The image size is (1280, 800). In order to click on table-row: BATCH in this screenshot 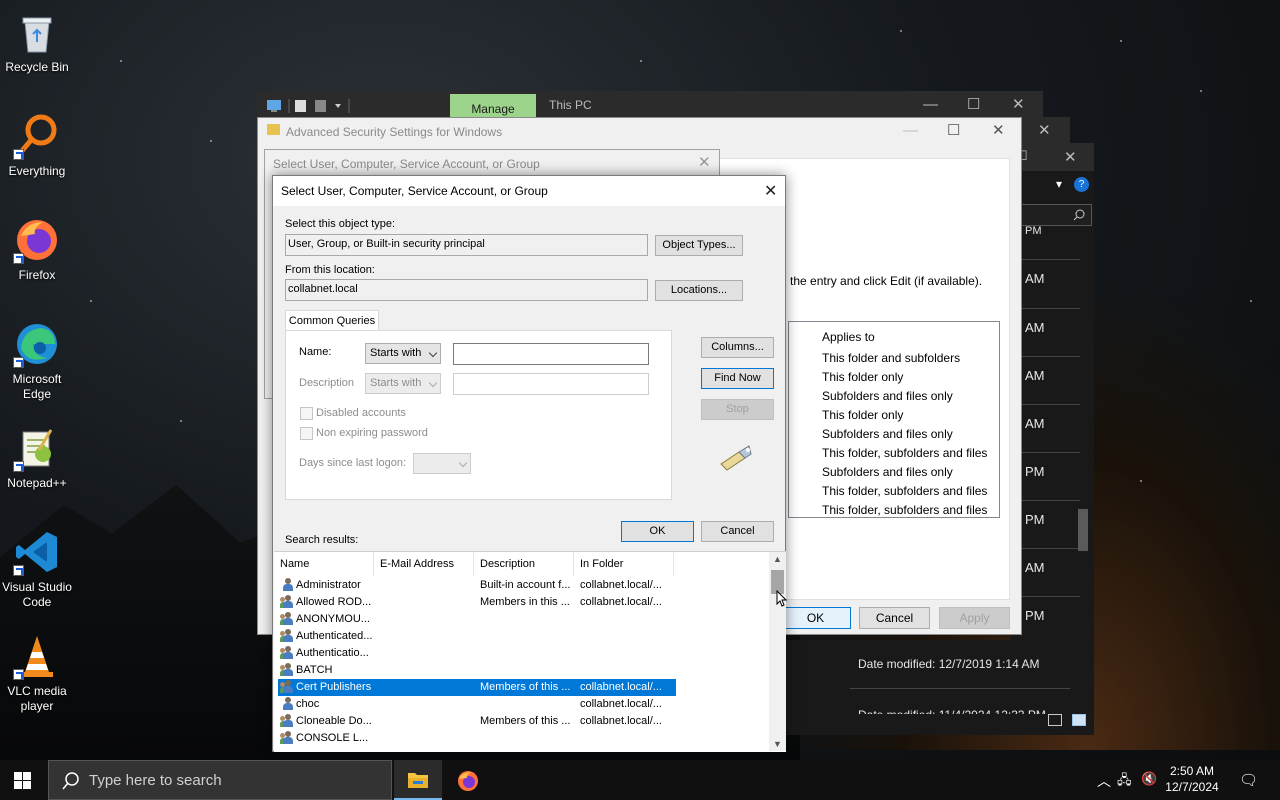, I will do `click(477, 670)`.